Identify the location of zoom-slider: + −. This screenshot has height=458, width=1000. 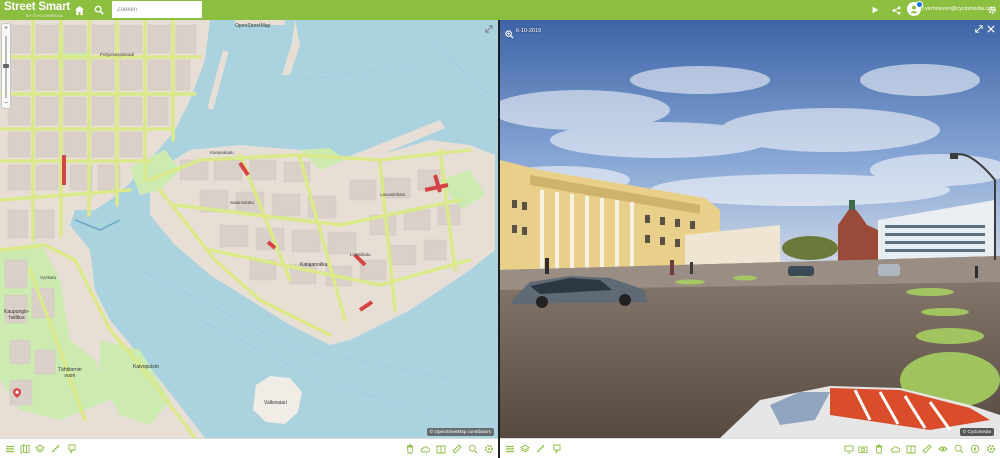
(6, 66).